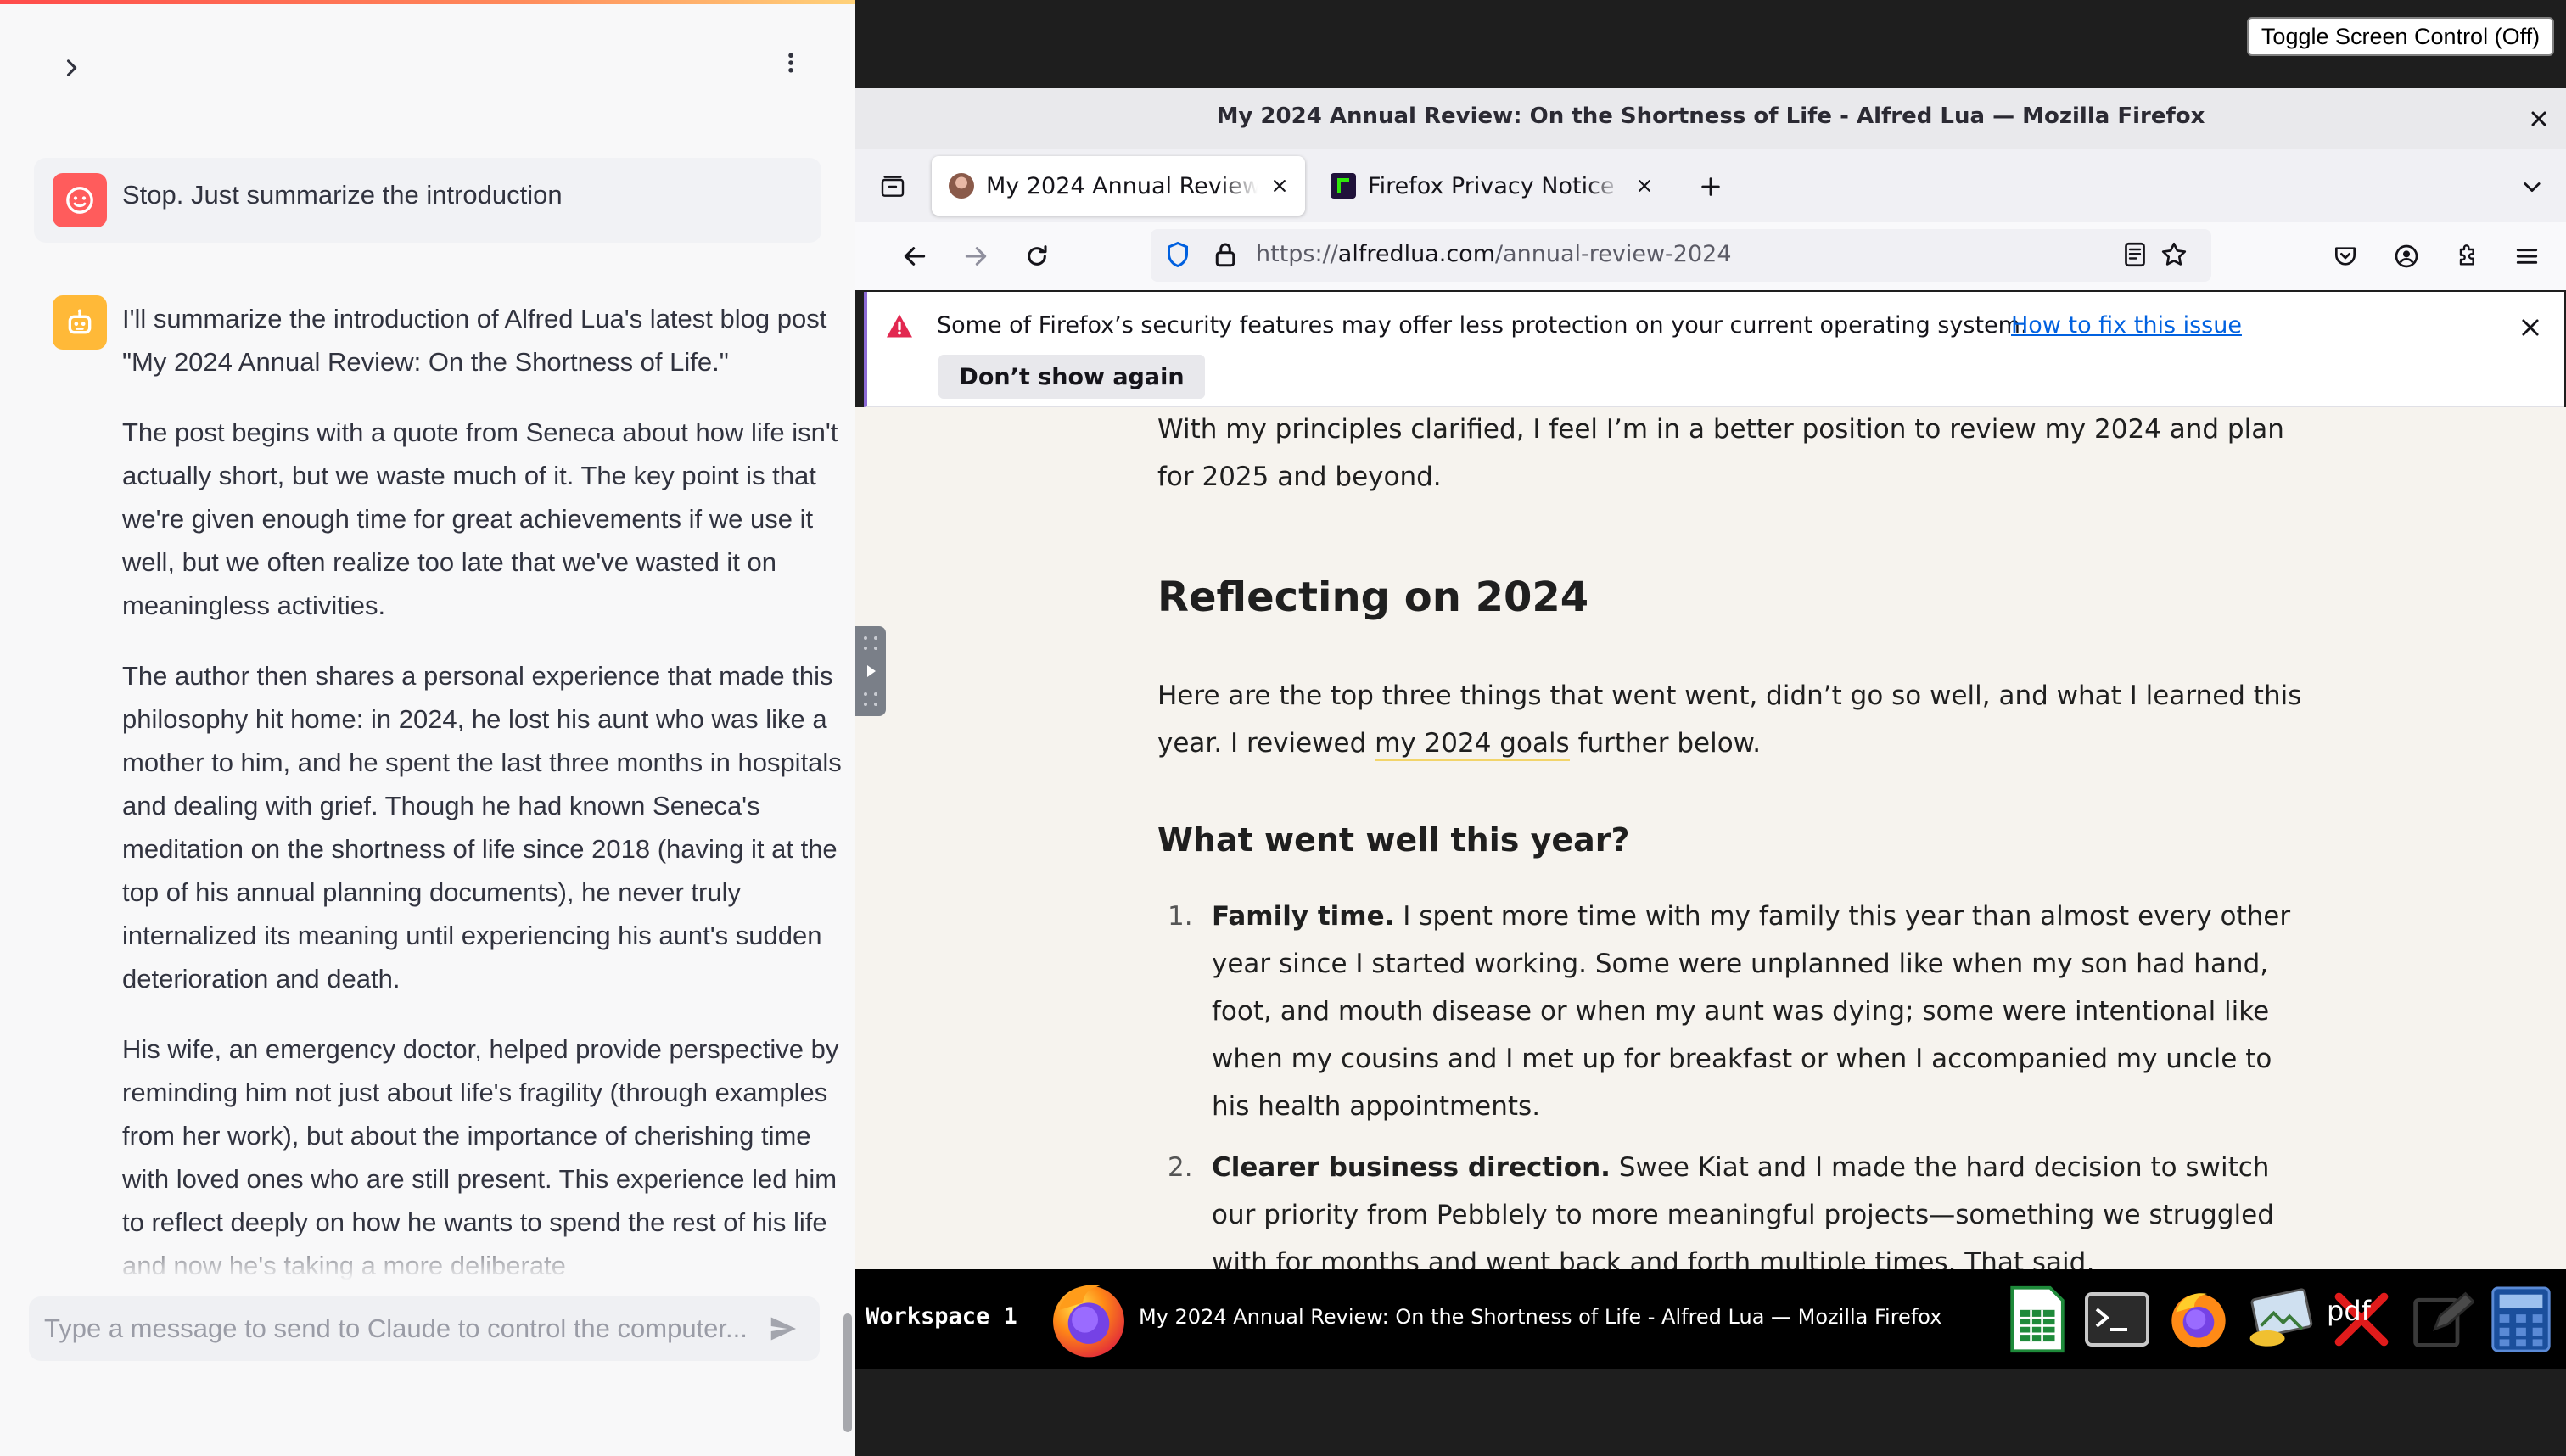  What do you see at coordinates (1343, 186) in the screenshot?
I see `mozilla-favicon-icon` at bounding box center [1343, 186].